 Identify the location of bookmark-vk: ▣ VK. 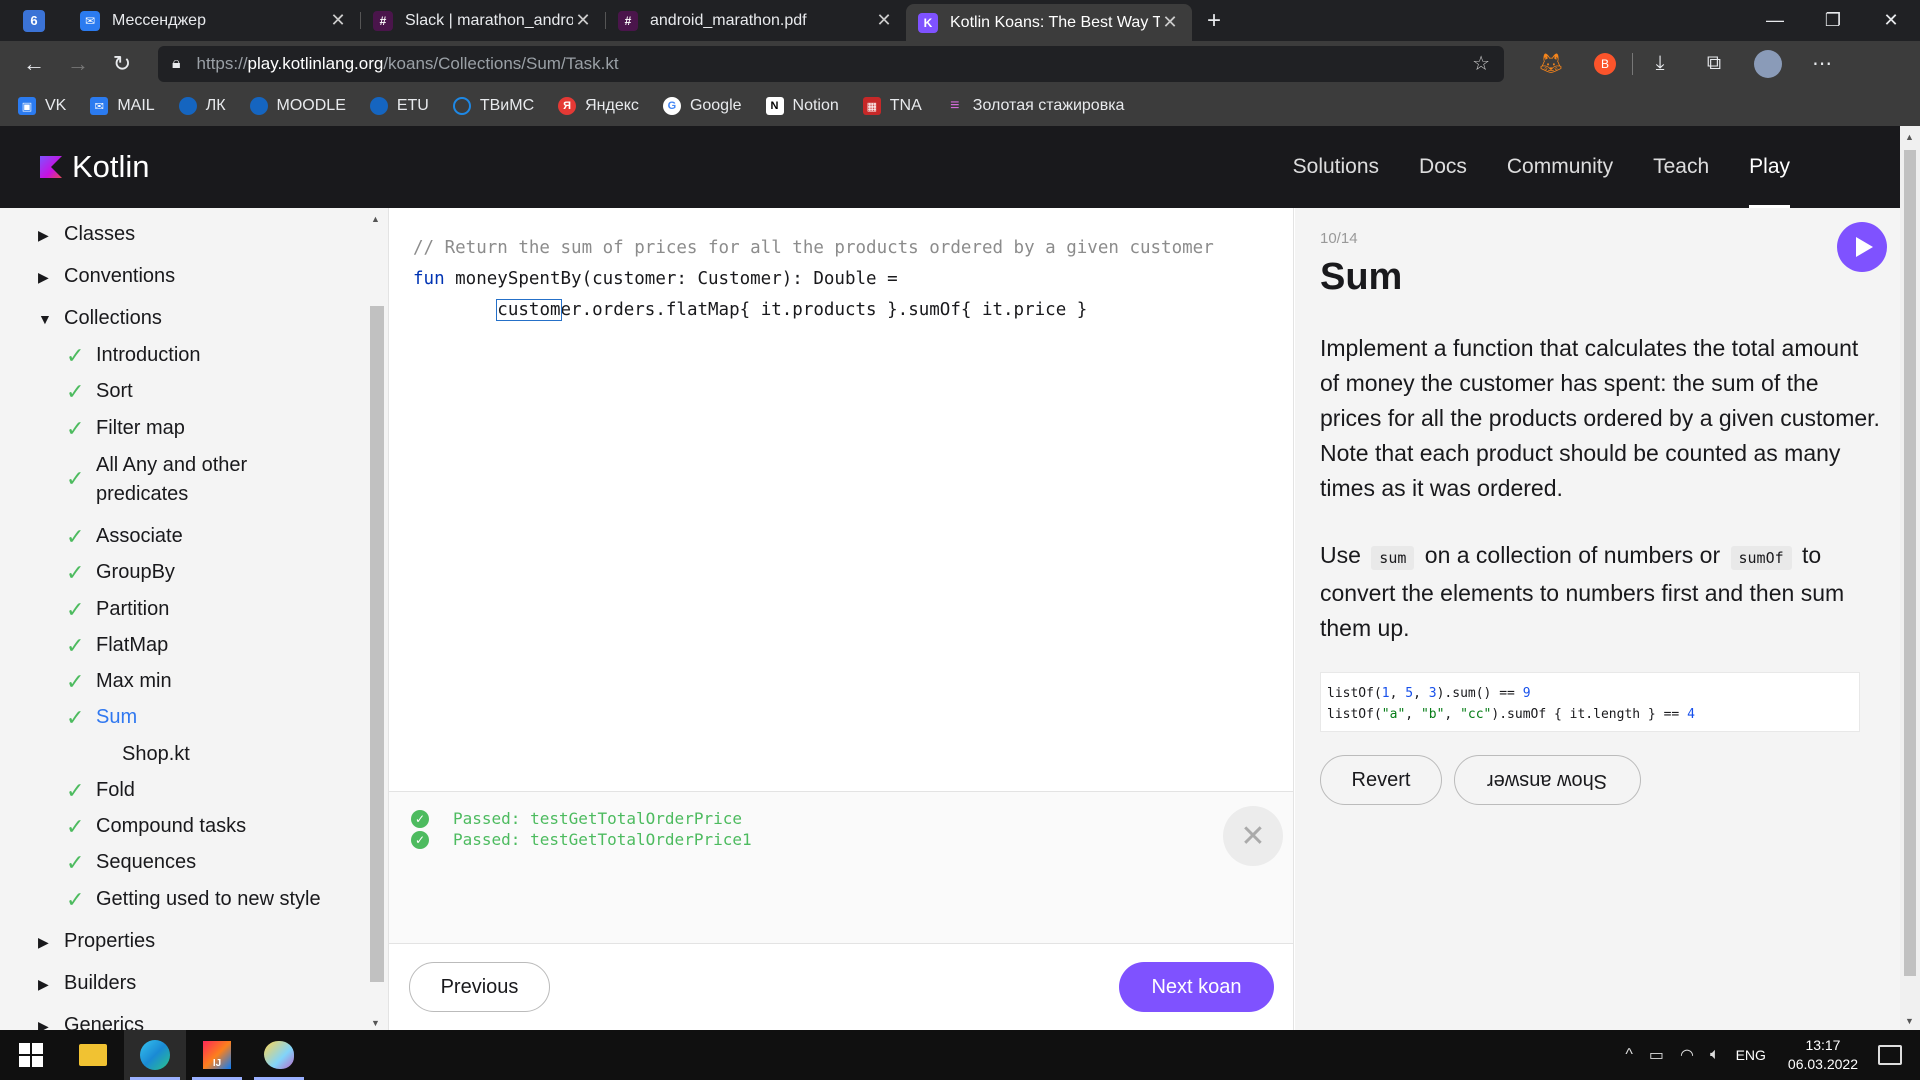
(42, 106).